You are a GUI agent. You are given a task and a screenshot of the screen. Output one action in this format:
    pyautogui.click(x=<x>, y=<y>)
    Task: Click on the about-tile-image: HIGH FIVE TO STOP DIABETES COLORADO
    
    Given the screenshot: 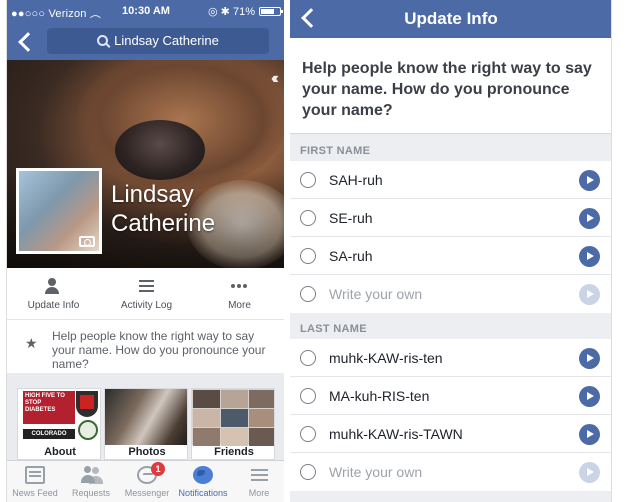 What is the action you would take?
    pyautogui.click(x=59, y=417)
    